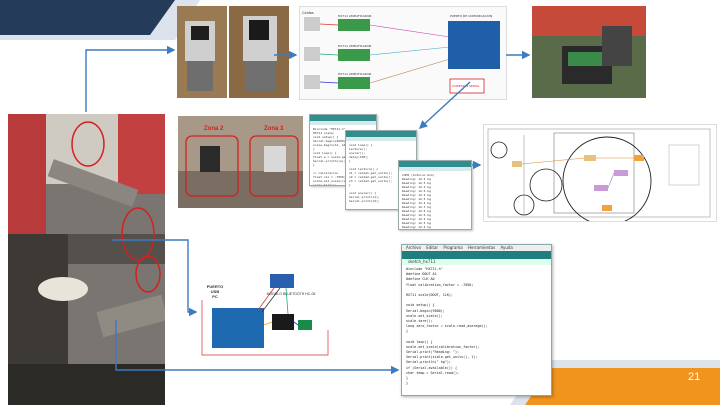 This screenshot has width=720, height=405. What do you see at coordinates (130, 78) in the screenshot?
I see `arrow-photo-to-sensors` at bounding box center [130, 78].